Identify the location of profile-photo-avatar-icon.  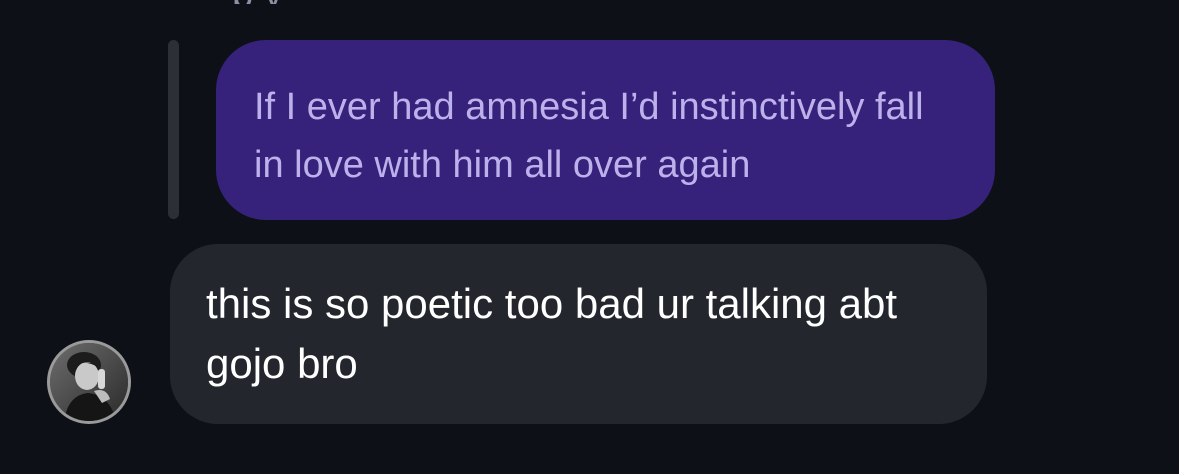
(89, 382).